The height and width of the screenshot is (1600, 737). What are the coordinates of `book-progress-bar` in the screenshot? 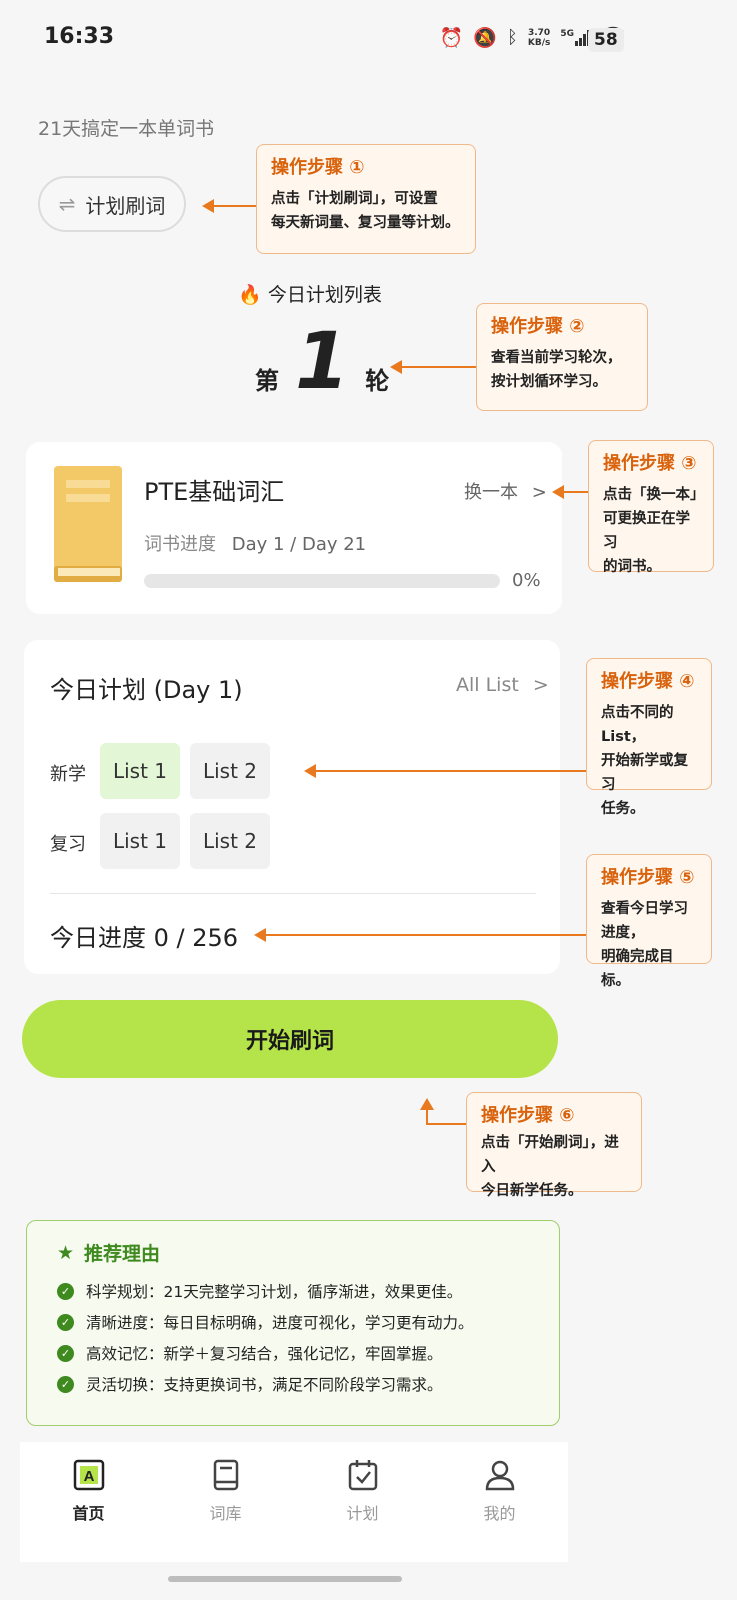 It's located at (322, 581).